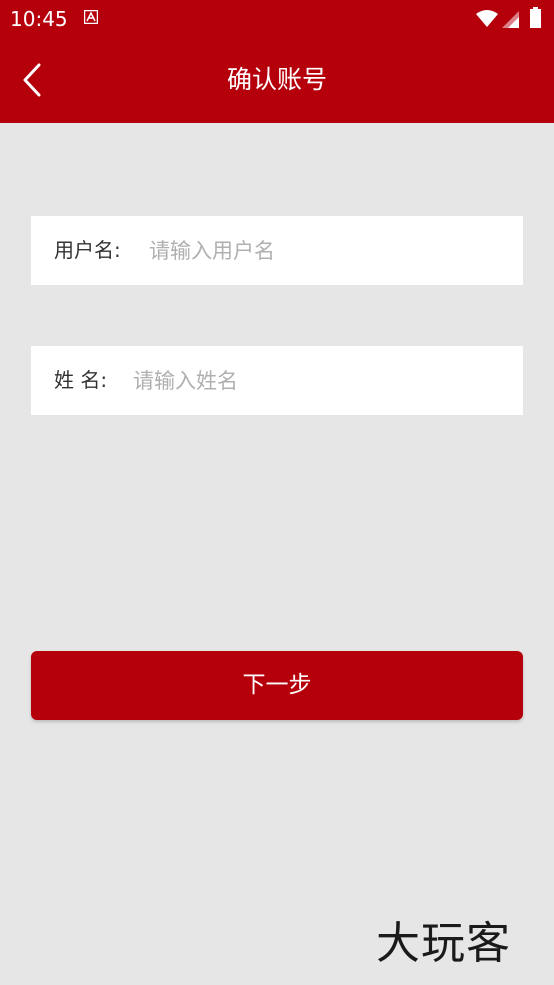  I want to click on status-bar: 10:45, so click(277, 19).